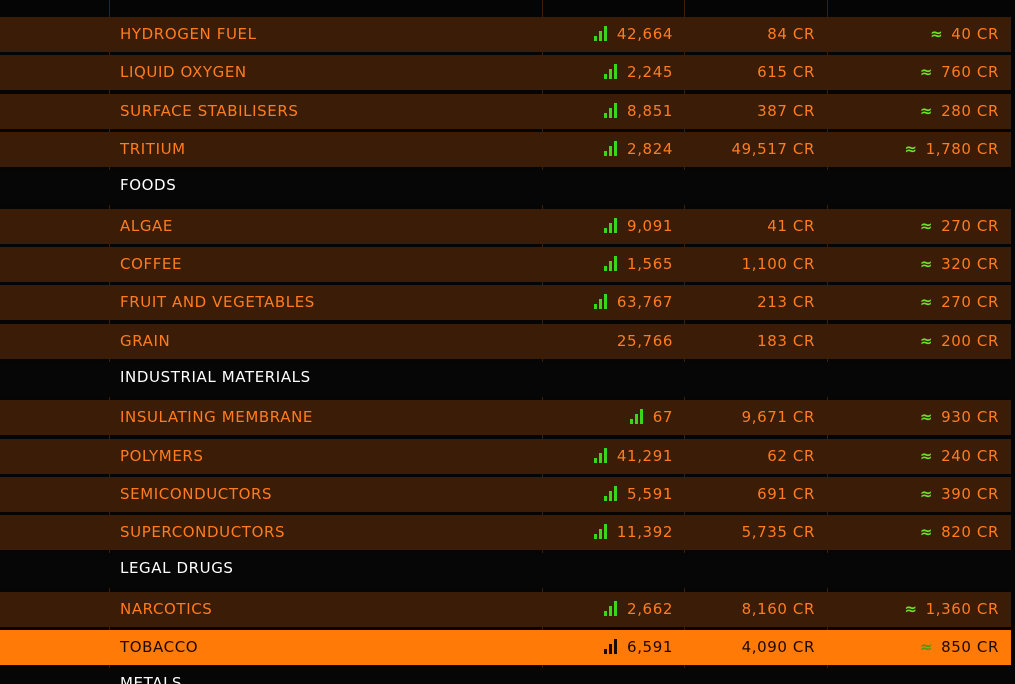 Image resolution: width=1015 pixels, height=684 pixels. What do you see at coordinates (644, 302) in the screenshot?
I see `supply-value: 63,767` at bounding box center [644, 302].